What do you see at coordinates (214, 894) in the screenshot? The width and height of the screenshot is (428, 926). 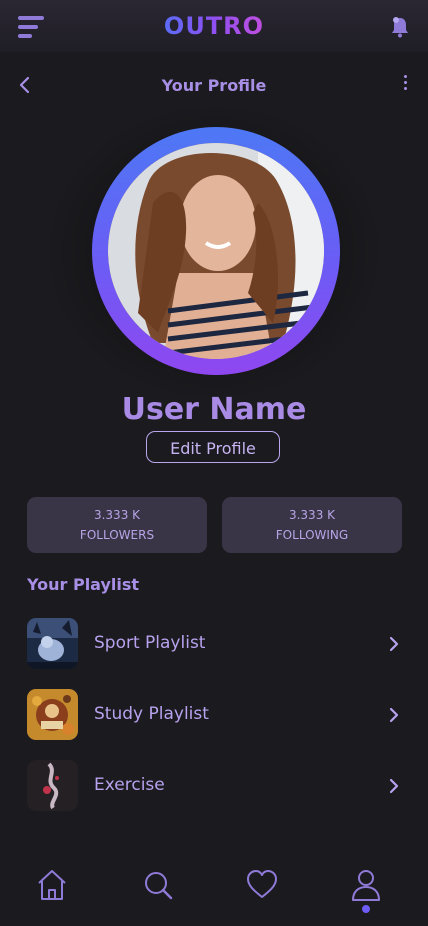 I see `bottom-nav` at bounding box center [214, 894].